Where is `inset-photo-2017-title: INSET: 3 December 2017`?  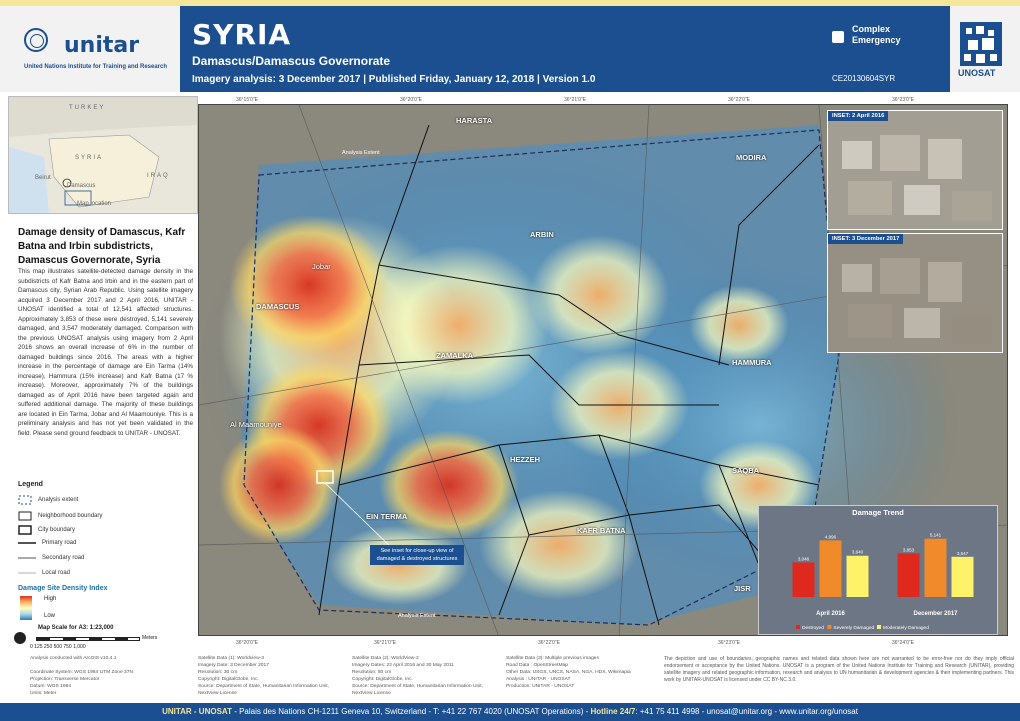
inset-photo-2017-title: INSET: 3 December 2017 is located at coordinates (866, 239).